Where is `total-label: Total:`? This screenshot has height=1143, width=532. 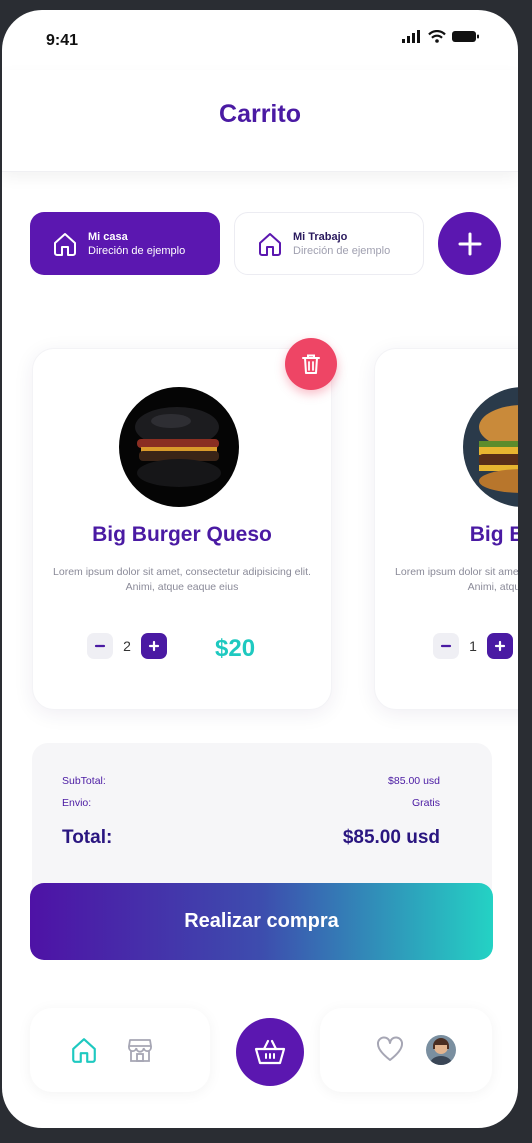 total-label: Total: is located at coordinates (87, 837).